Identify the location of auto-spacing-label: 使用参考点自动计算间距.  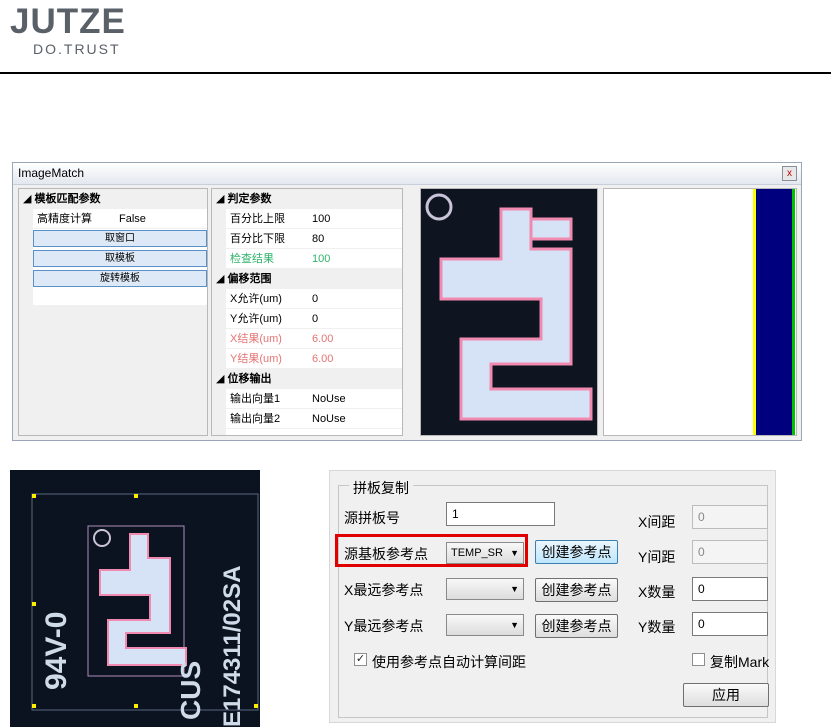
(449, 662).